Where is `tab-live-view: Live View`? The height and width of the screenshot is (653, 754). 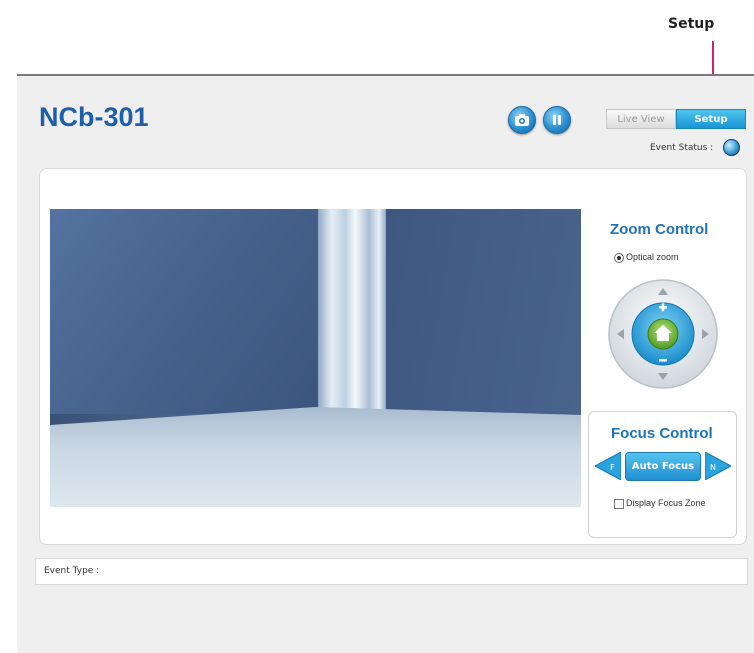
tab-live-view: Live View is located at coordinates (641, 119).